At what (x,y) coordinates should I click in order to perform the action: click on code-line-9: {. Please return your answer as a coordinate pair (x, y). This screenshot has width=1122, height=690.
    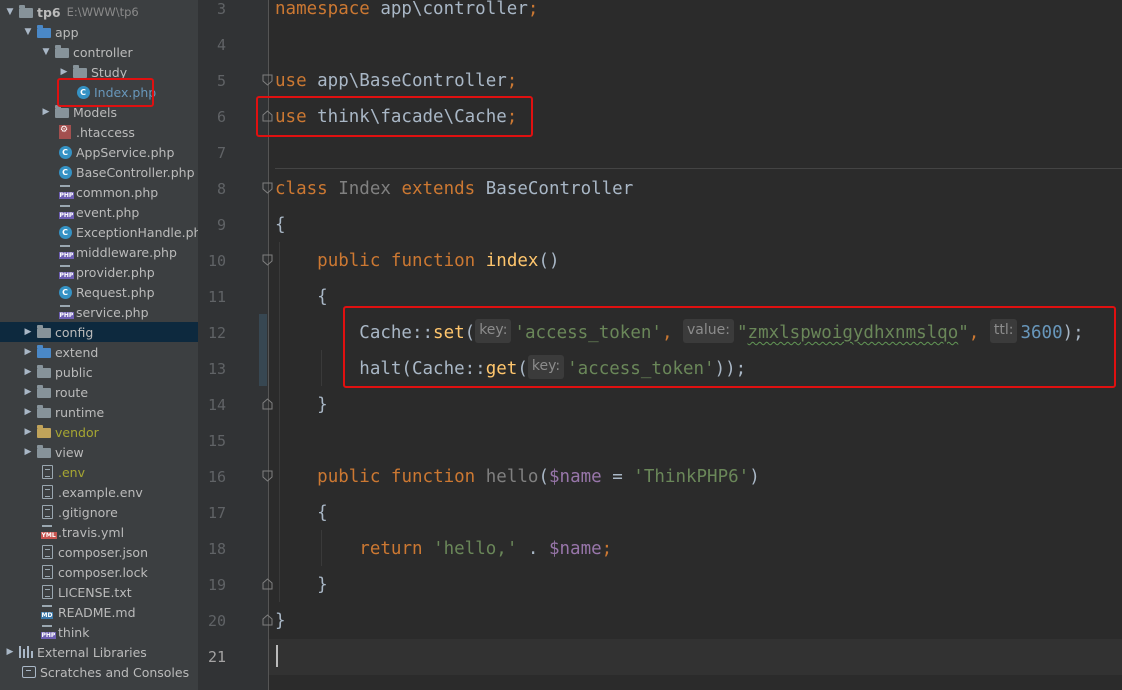
    Looking at the image, I should click on (695, 225).